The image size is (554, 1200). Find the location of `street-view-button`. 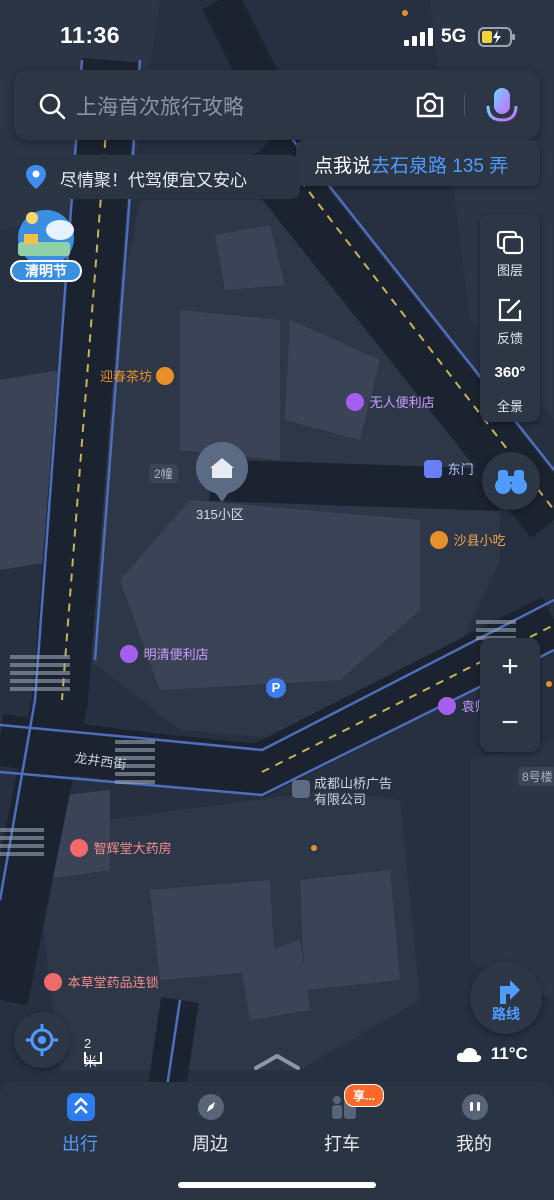

street-view-button is located at coordinates (511, 481).